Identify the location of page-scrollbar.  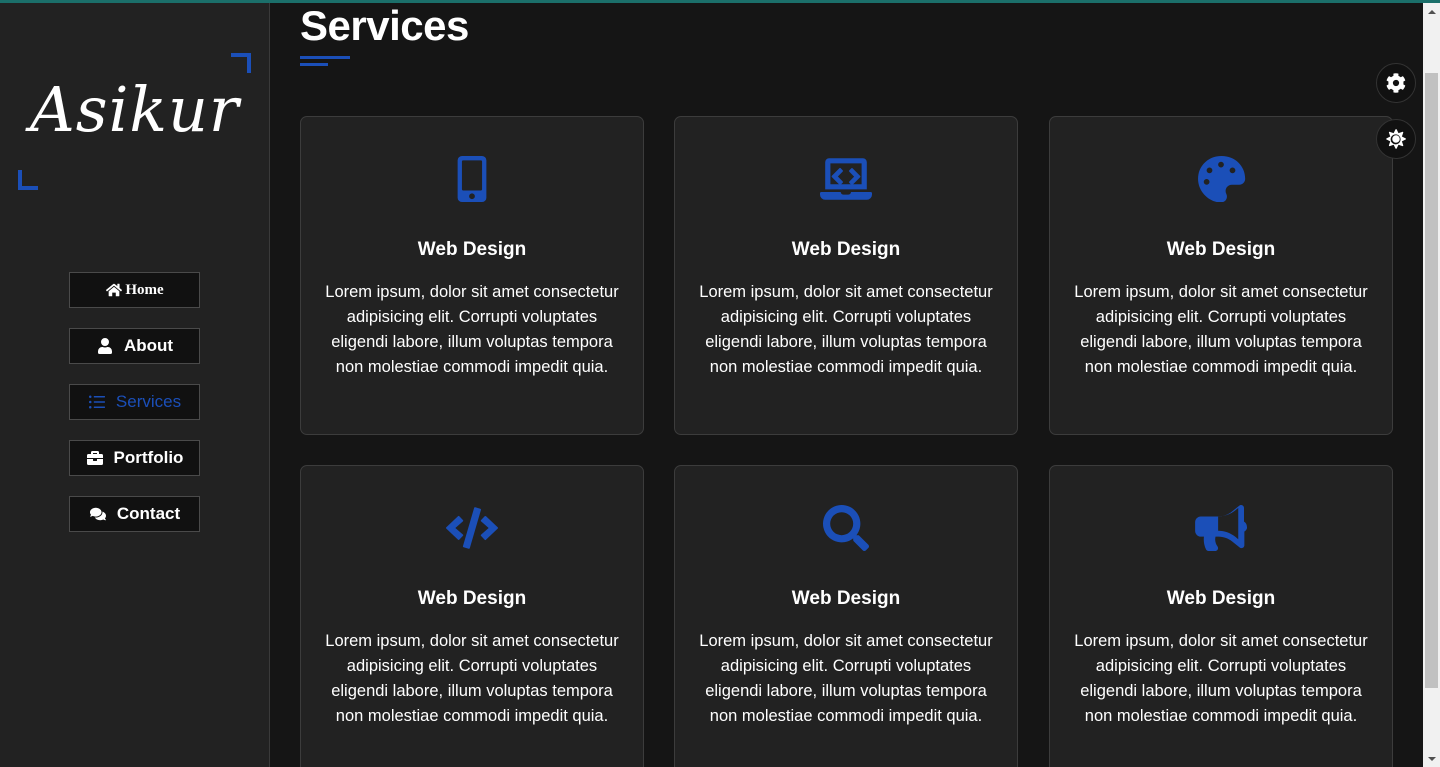
(1431, 385).